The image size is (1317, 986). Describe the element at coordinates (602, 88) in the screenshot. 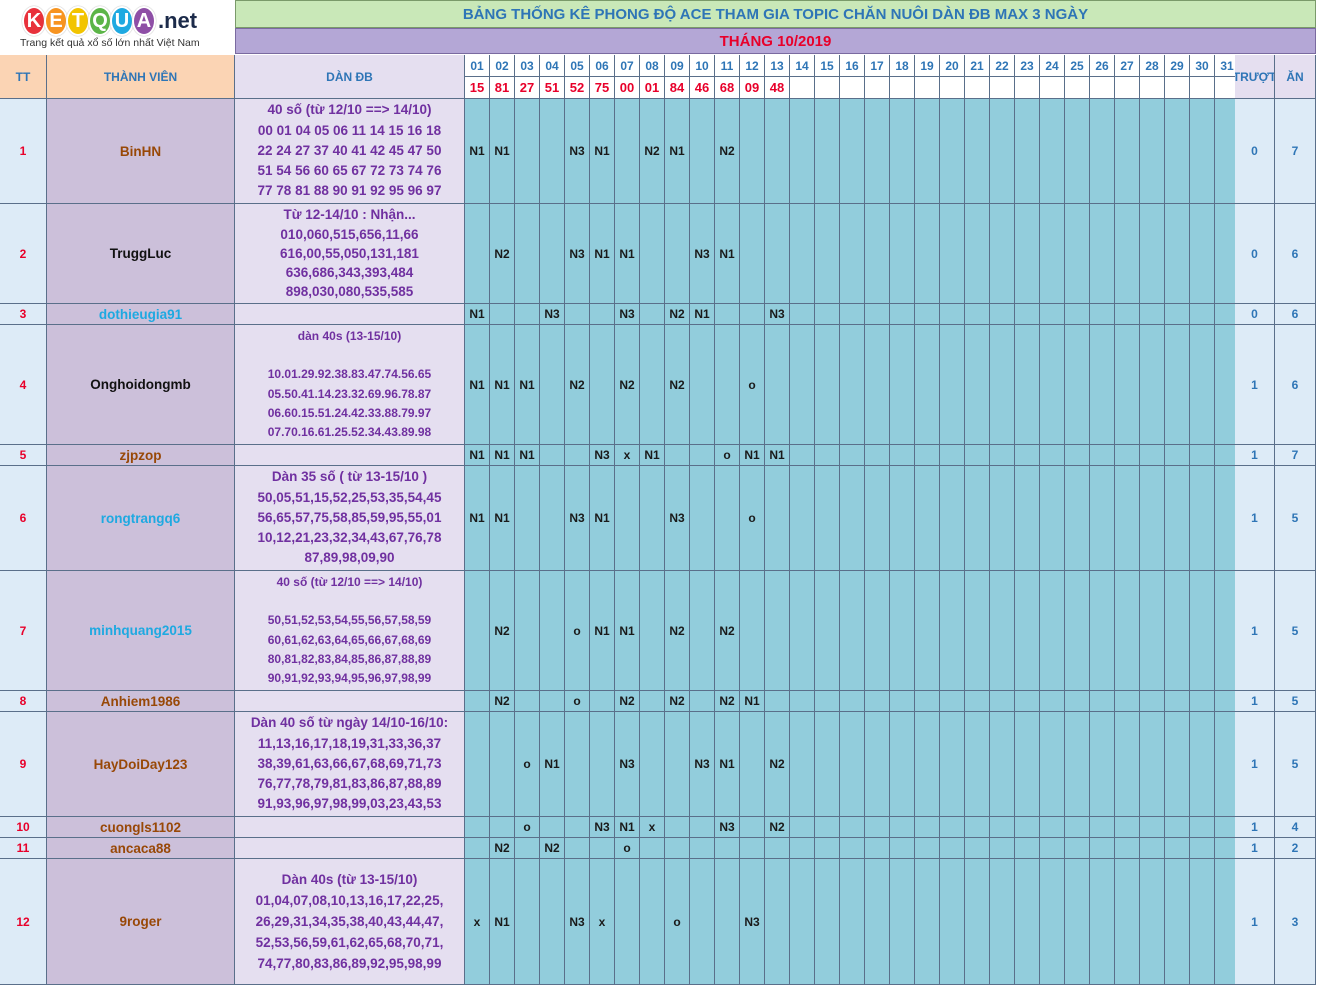

I see `day-result: 75` at that location.